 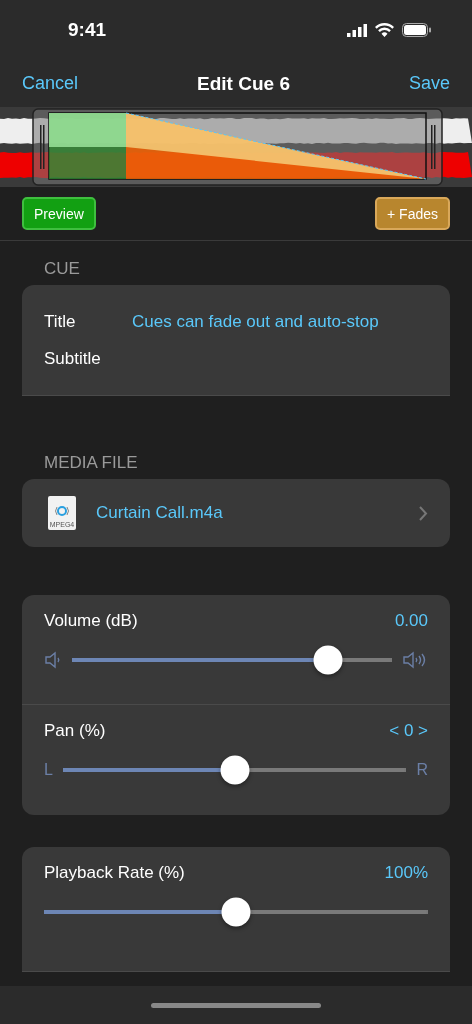 What do you see at coordinates (62, 511) in the screenshot?
I see `audio-icon` at bounding box center [62, 511].